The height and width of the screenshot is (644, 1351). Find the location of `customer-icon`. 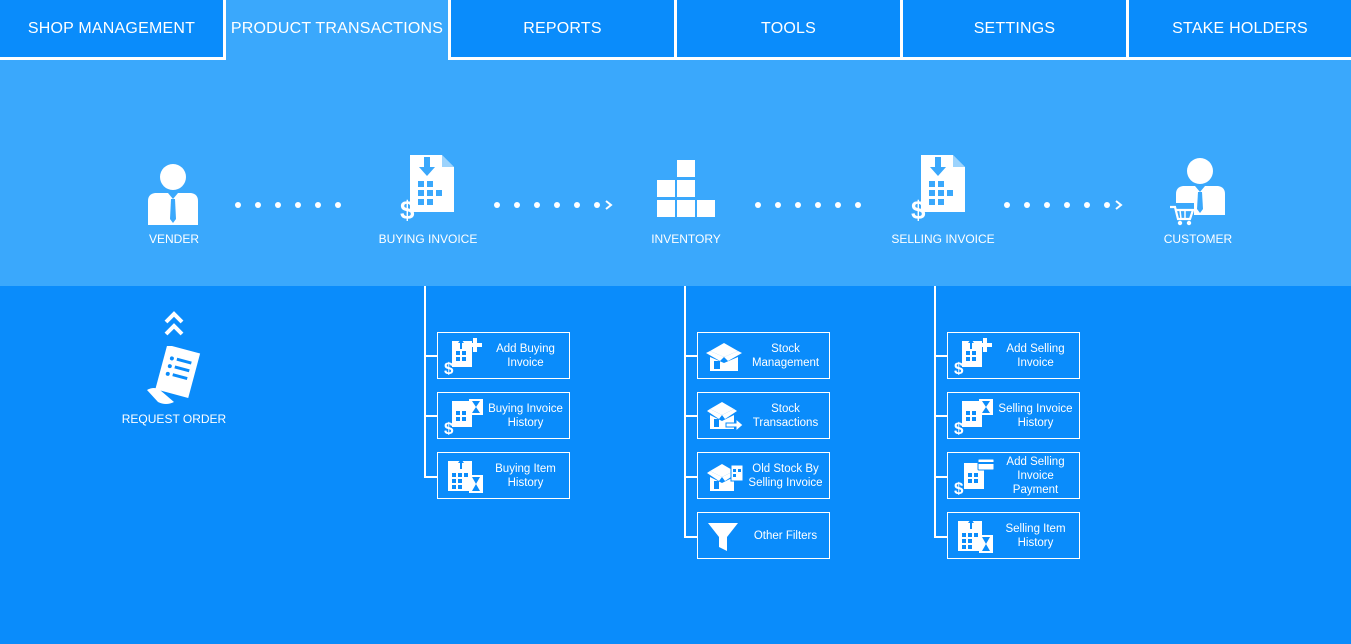

customer-icon is located at coordinates (1199, 192).